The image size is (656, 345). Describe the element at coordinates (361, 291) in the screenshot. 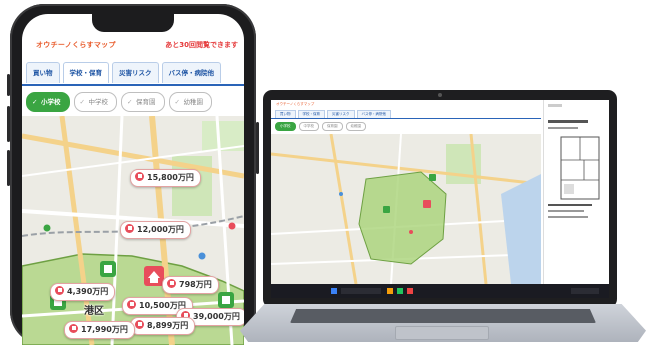

I see `taskbar-search` at that location.